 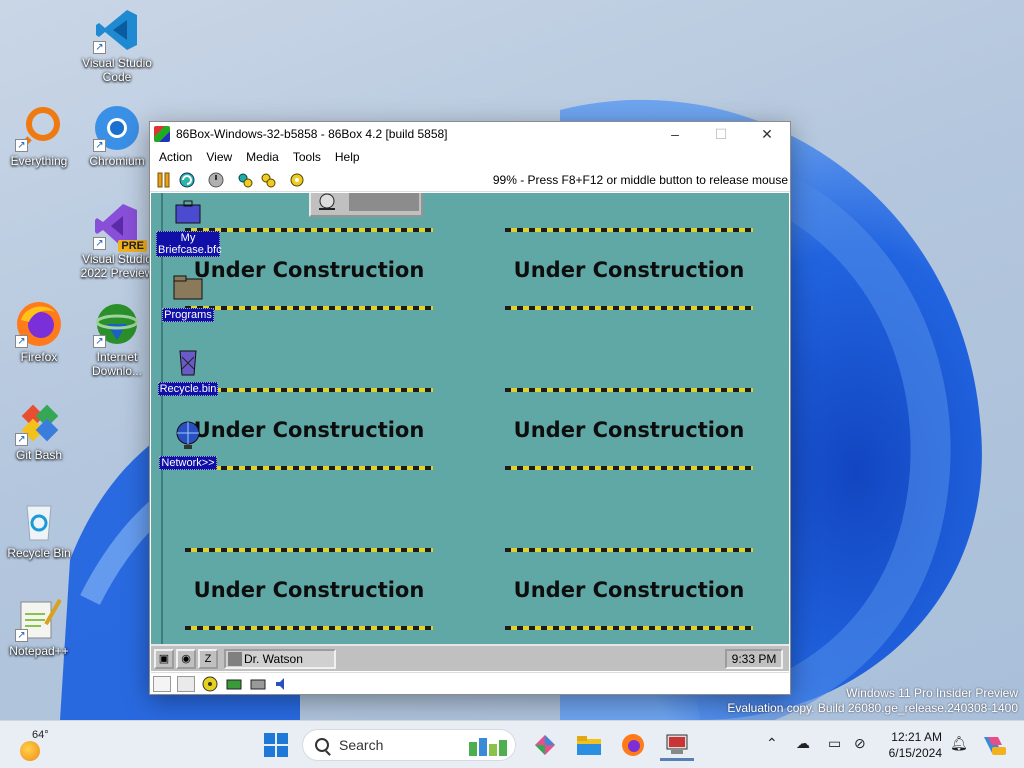 I want to click on desktop-icon-label: Recycle Bin, so click(x=39, y=553).